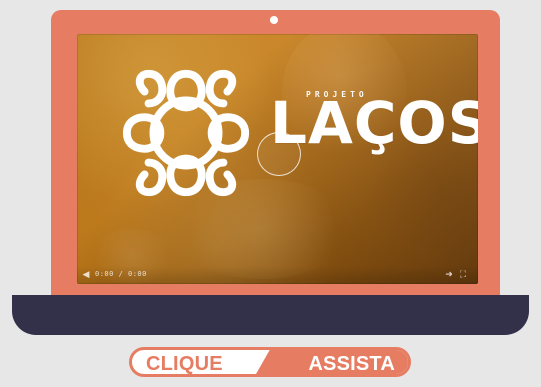 The width and height of the screenshot is (541, 387). Describe the element at coordinates (186, 133) in the screenshot. I see `knot-logo-icon` at that location.